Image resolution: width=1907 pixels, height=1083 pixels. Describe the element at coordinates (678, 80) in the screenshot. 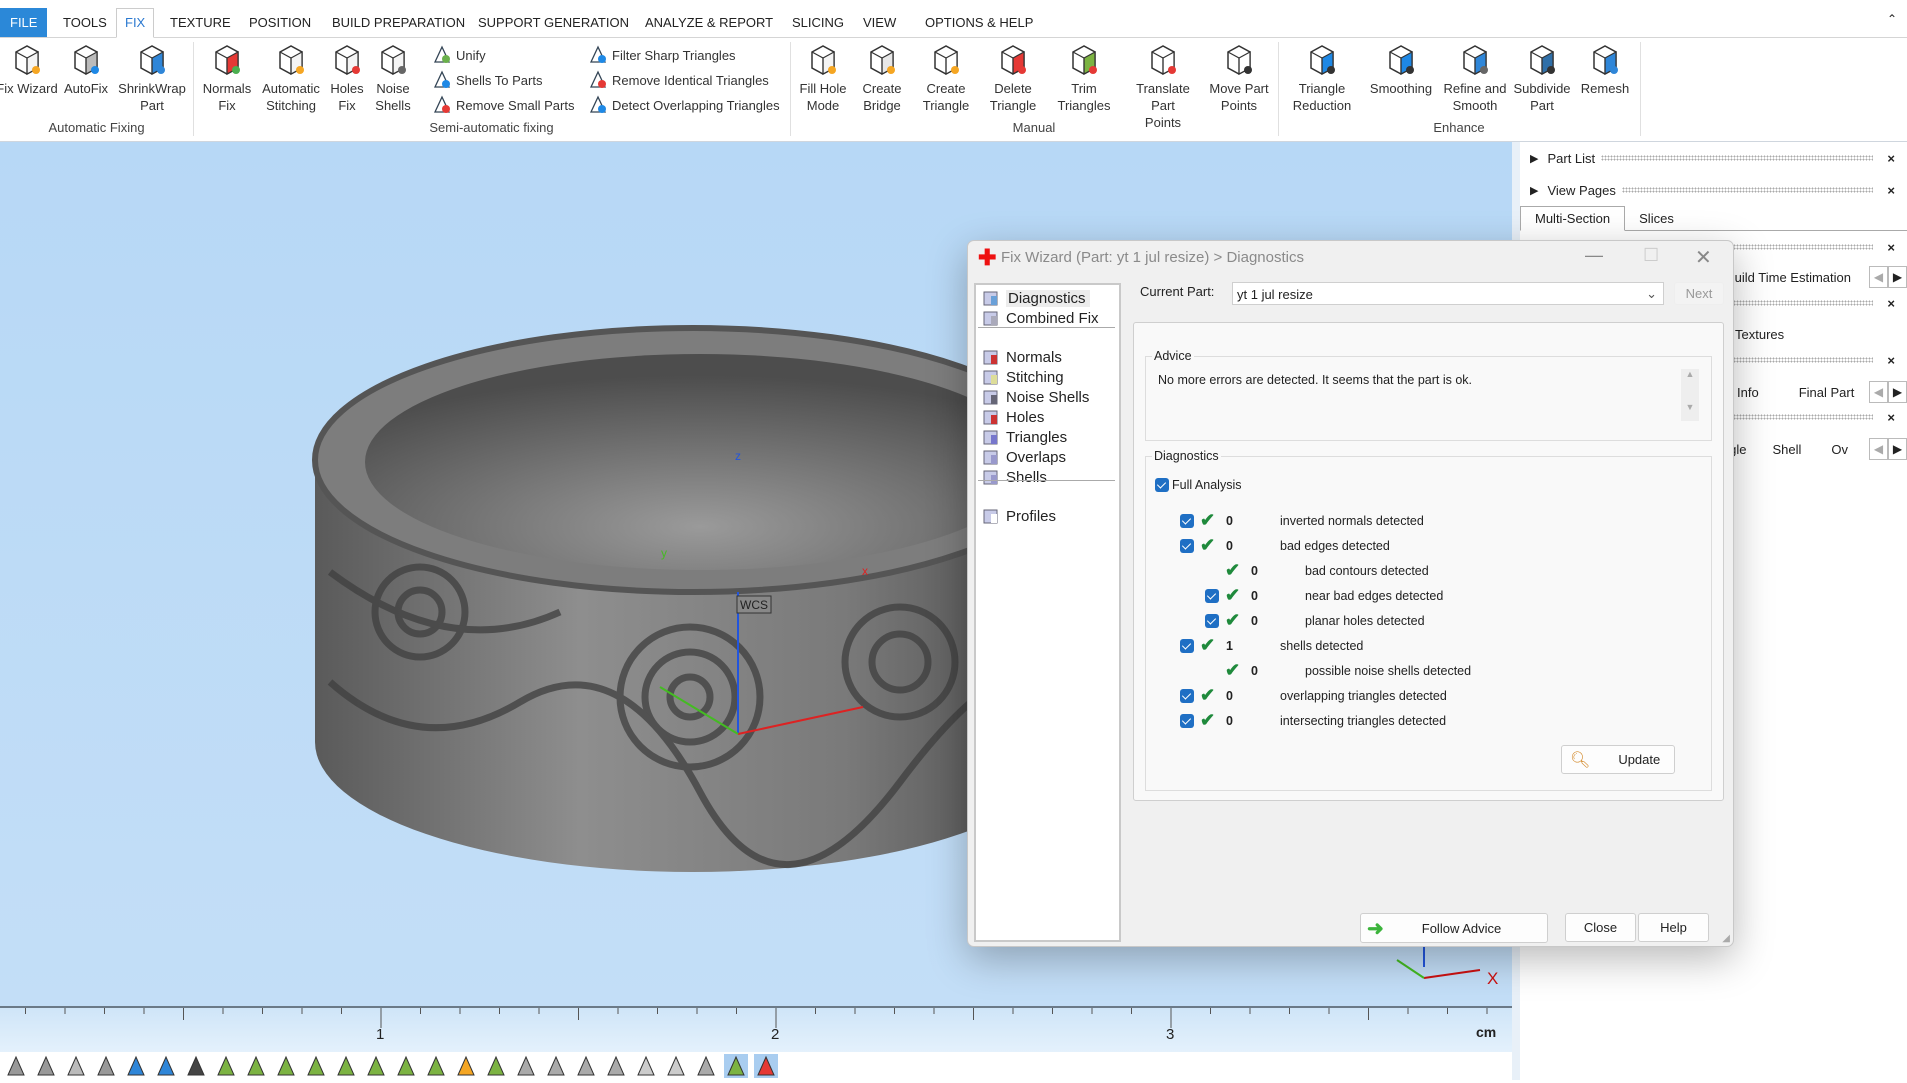

I see `ribbon-button-remove-identical-triangles: Remove Identical Triangles` at that location.